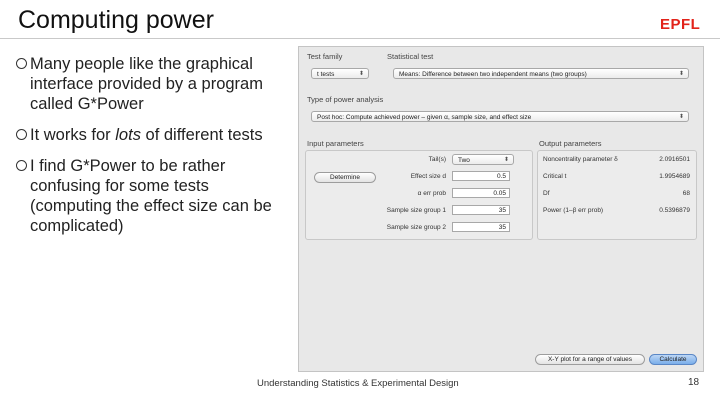 This screenshot has width=720, height=405. I want to click on effect-size-field: 0.5, so click(481, 176).